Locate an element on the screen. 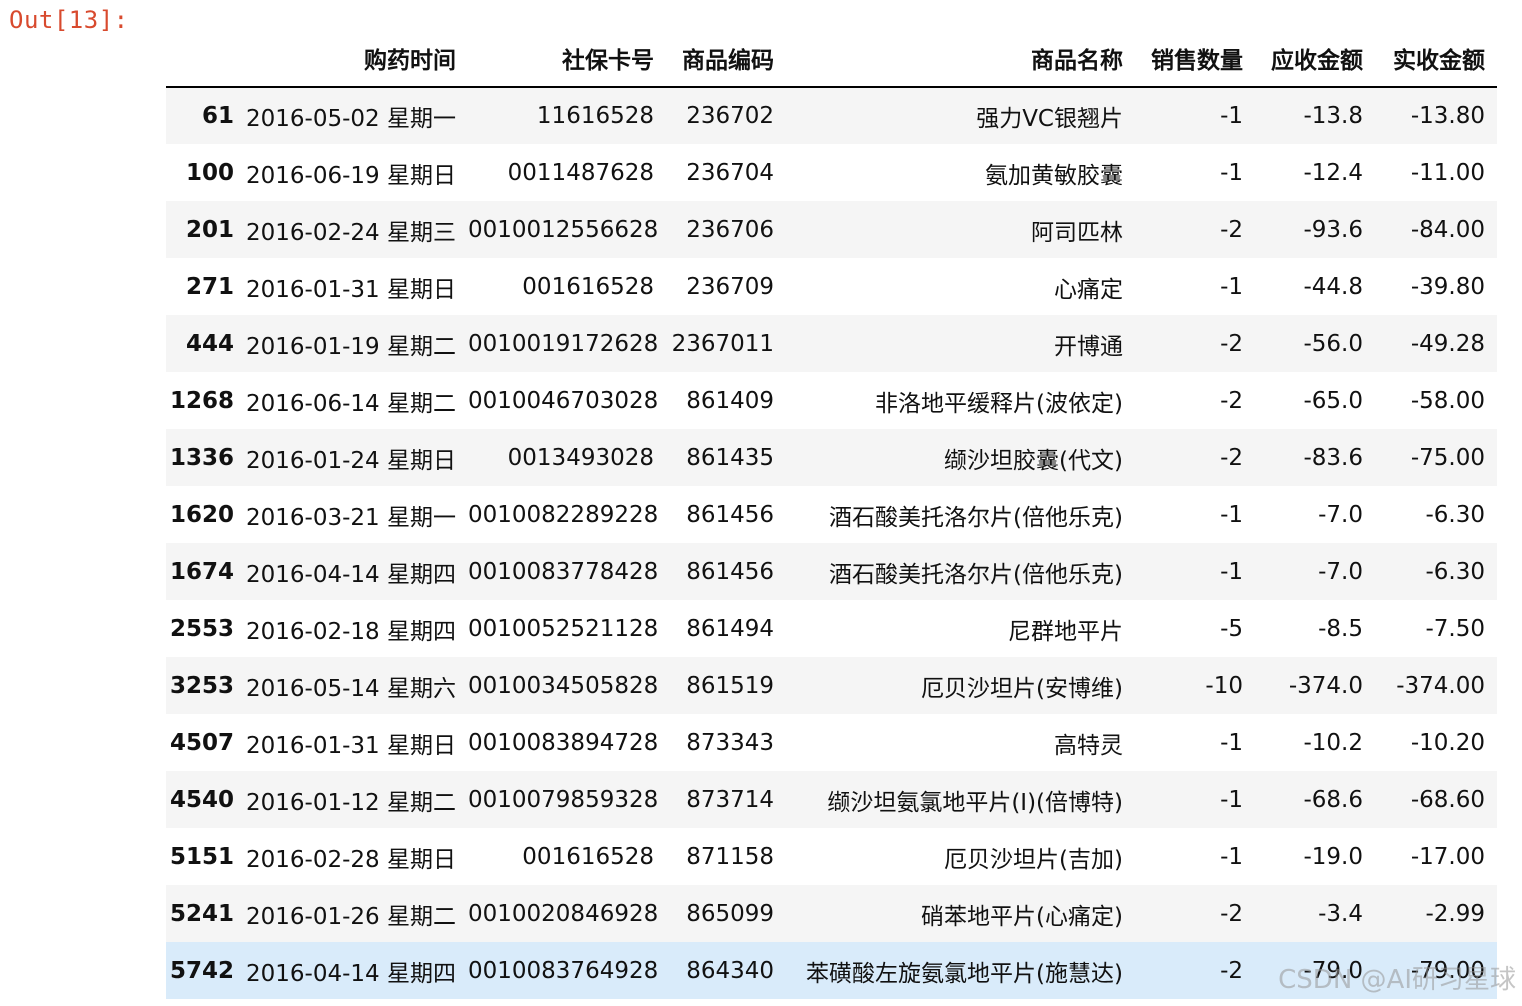  row-index: 5151 is located at coordinates (201, 856).